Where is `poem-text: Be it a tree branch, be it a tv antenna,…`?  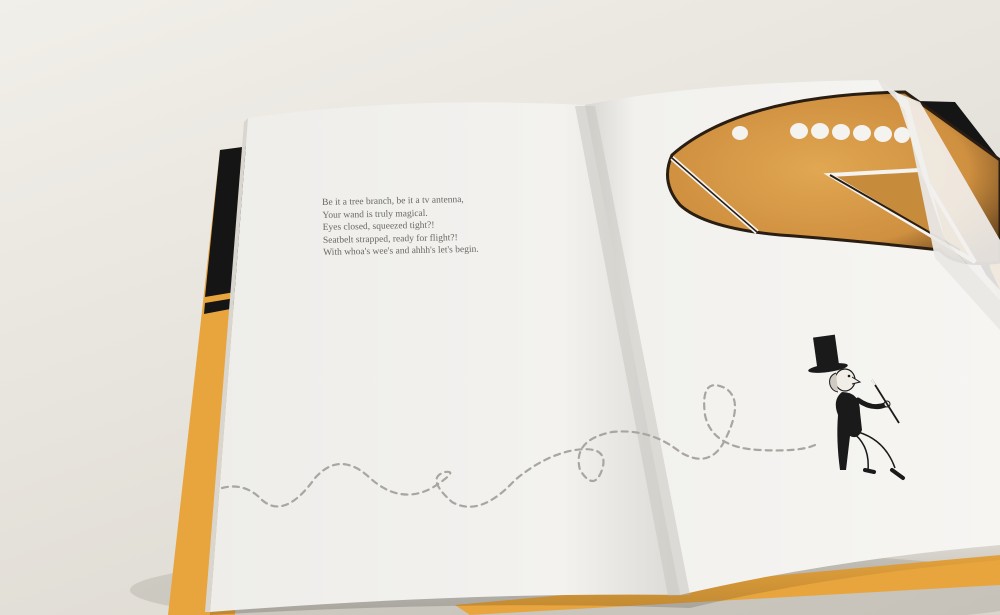 poem-text: Be it a tree branch, be it a tv antenna,… is located at coordinates (432, 225).